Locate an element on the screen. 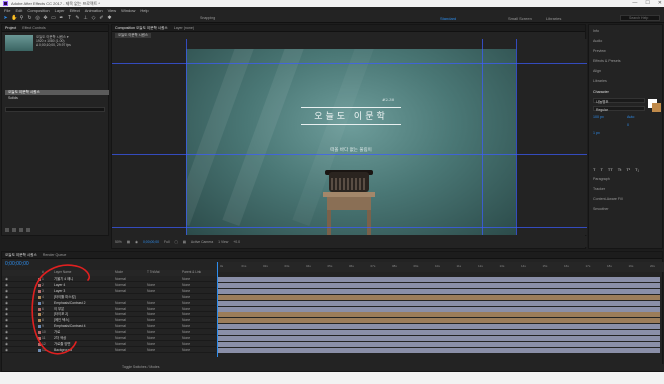 This screenshot has width=664, height=384. type-tool-icon: T is located at coordinates (69, 18).